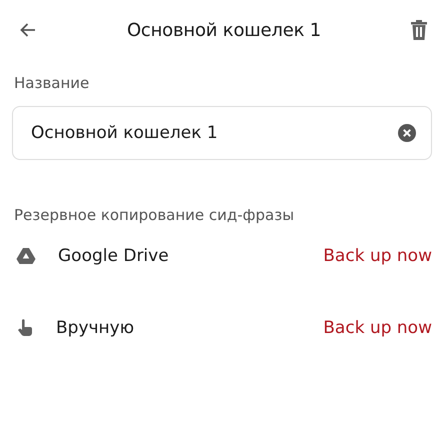 This screenshot has height=433, width=444. I want to click on delete-button, so click(419, 30).